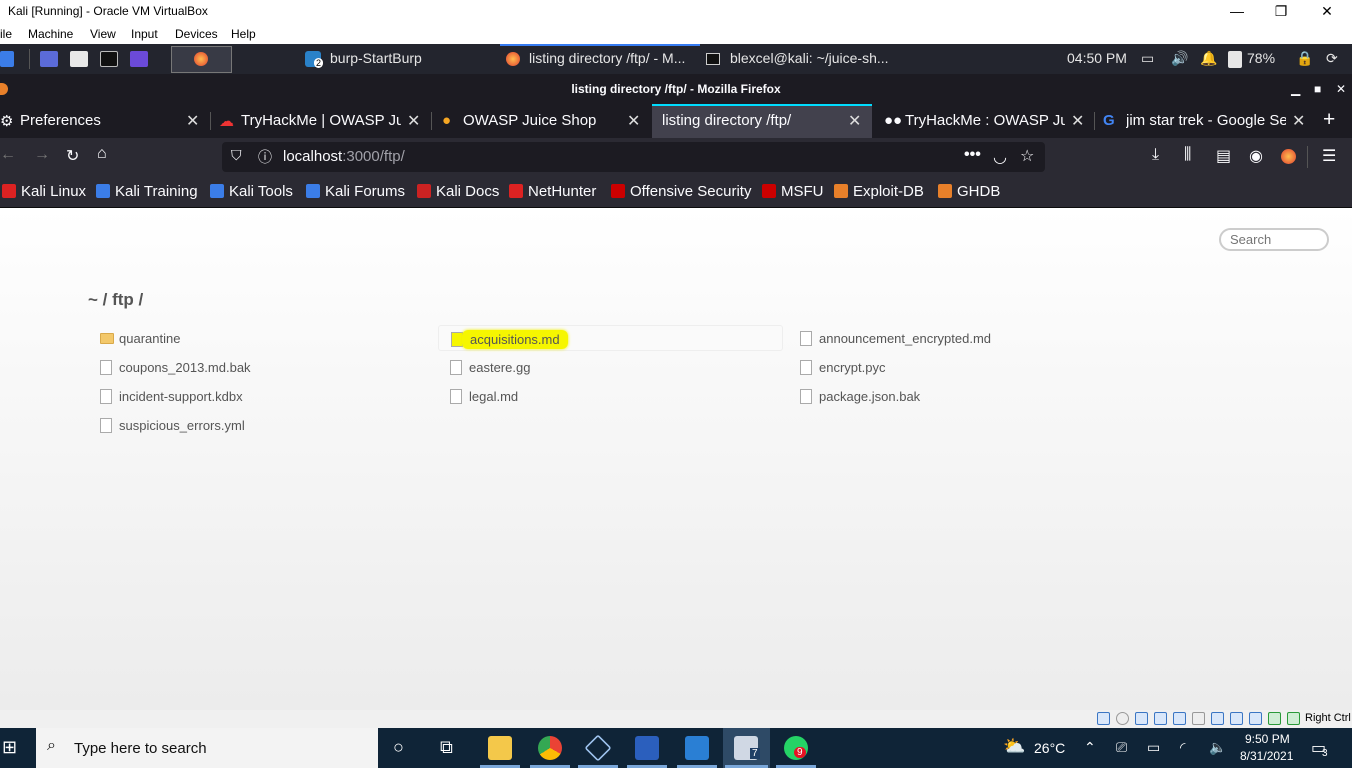 The width and height of the screenshot is (1352, 768). Describe the element at coordinates (260, 425) in the screenshot. I see `file-item-suspicious-errors: suspicious_errors.yml` at that location.